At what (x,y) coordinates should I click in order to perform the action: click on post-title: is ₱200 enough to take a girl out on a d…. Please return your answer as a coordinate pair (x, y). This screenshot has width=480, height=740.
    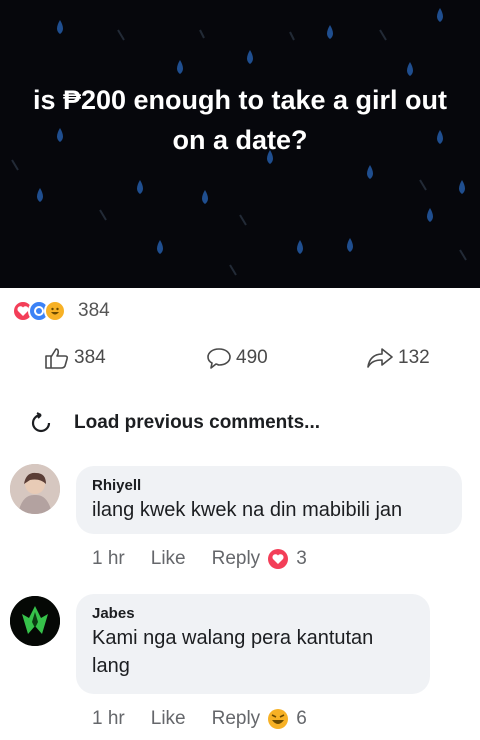
    Looking at the image, I should click on (240, 120).